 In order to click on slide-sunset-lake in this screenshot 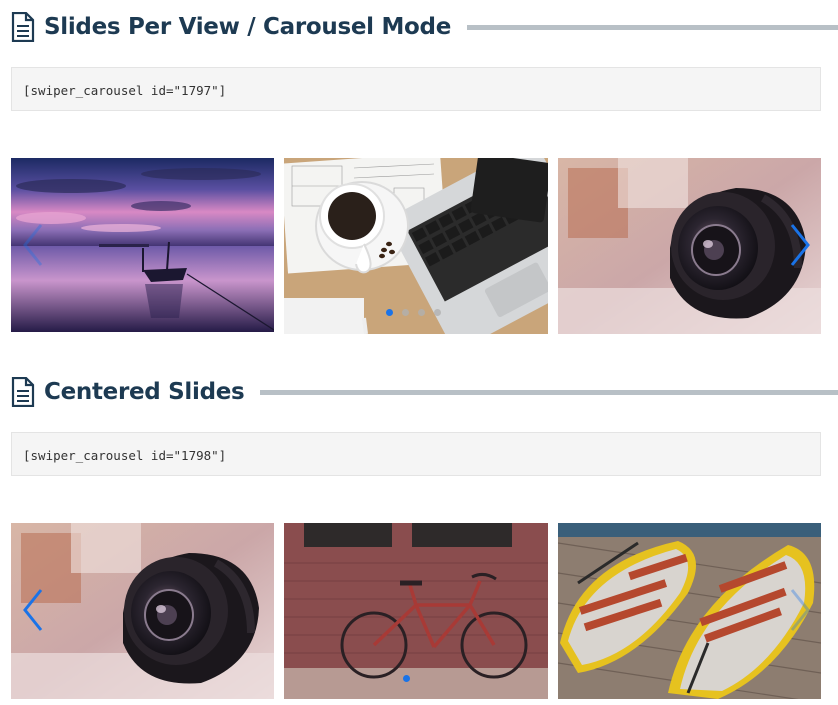, I will do `click(142, 245)`.